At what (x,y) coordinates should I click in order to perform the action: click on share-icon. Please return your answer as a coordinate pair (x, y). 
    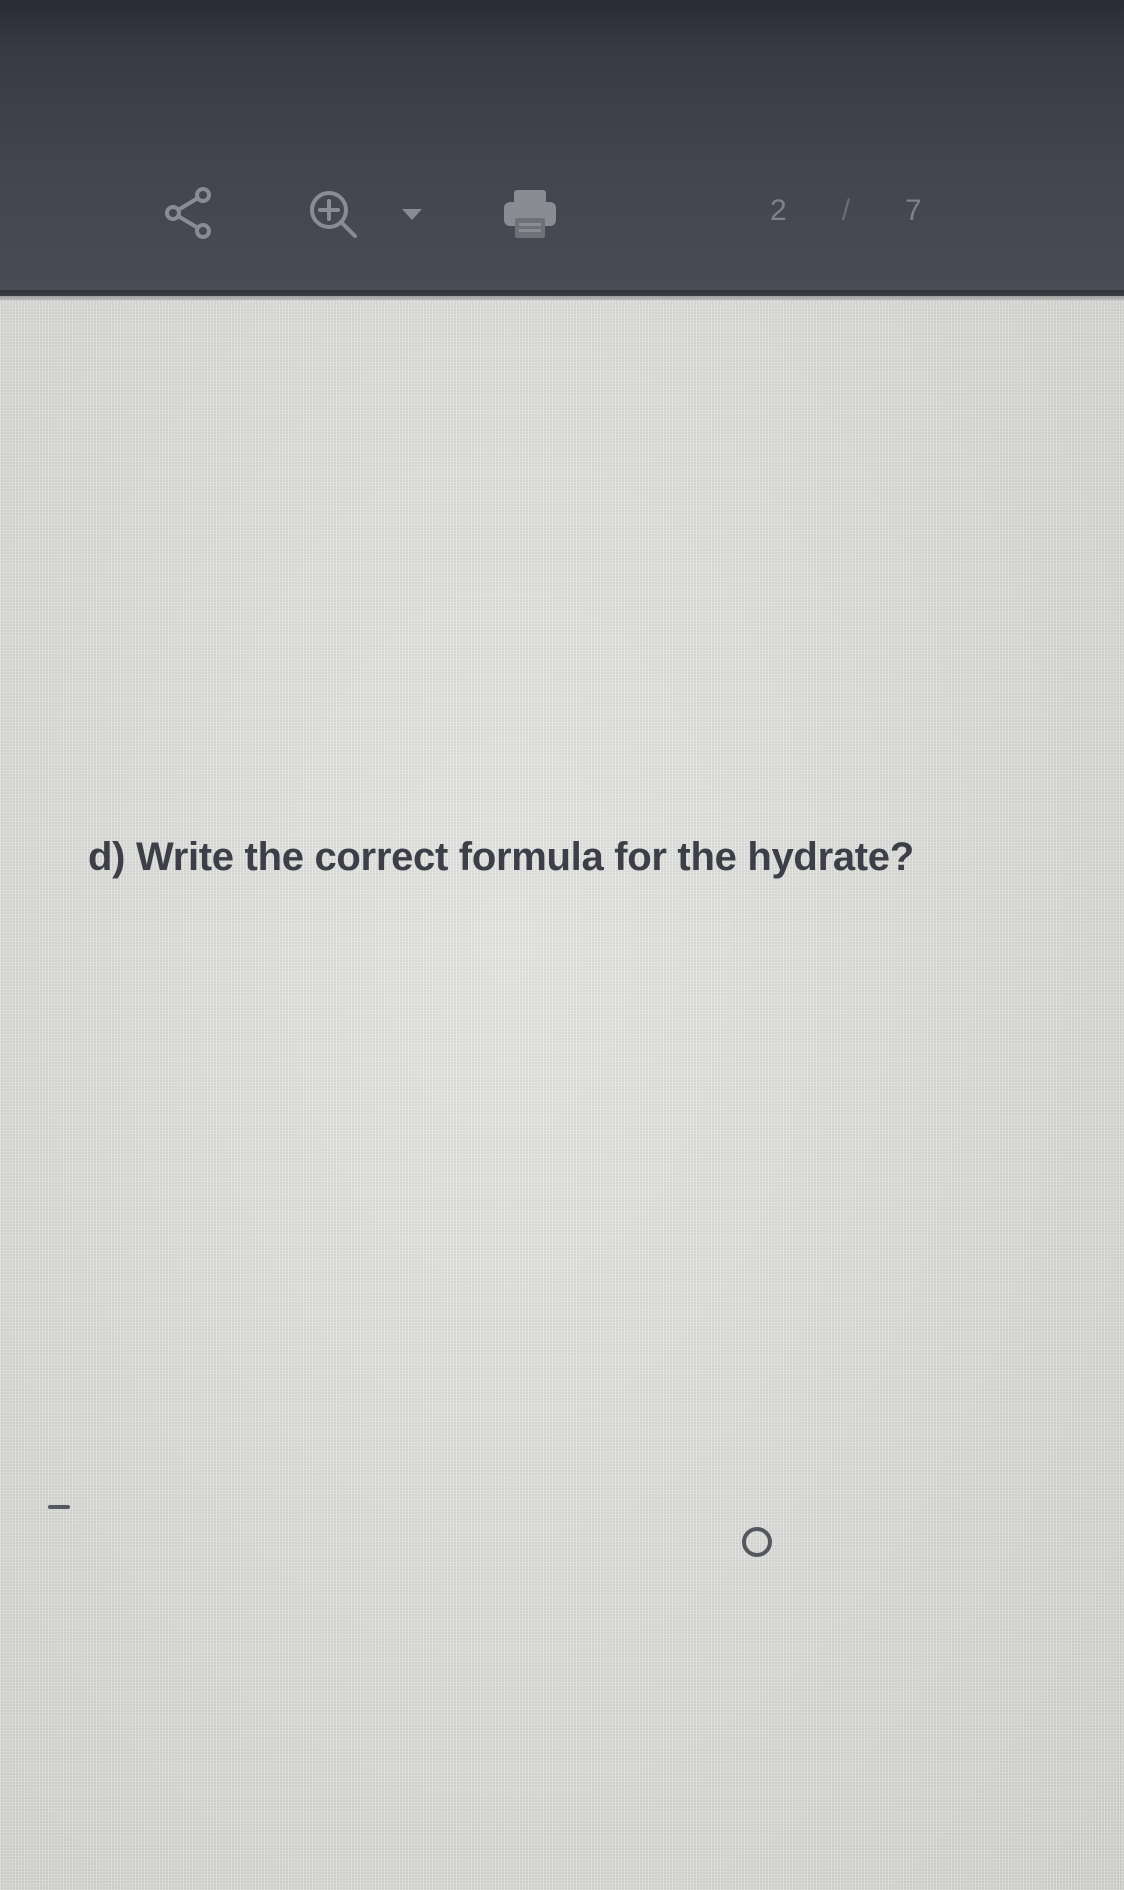
    Looking at the image, I should click on (188, 213).